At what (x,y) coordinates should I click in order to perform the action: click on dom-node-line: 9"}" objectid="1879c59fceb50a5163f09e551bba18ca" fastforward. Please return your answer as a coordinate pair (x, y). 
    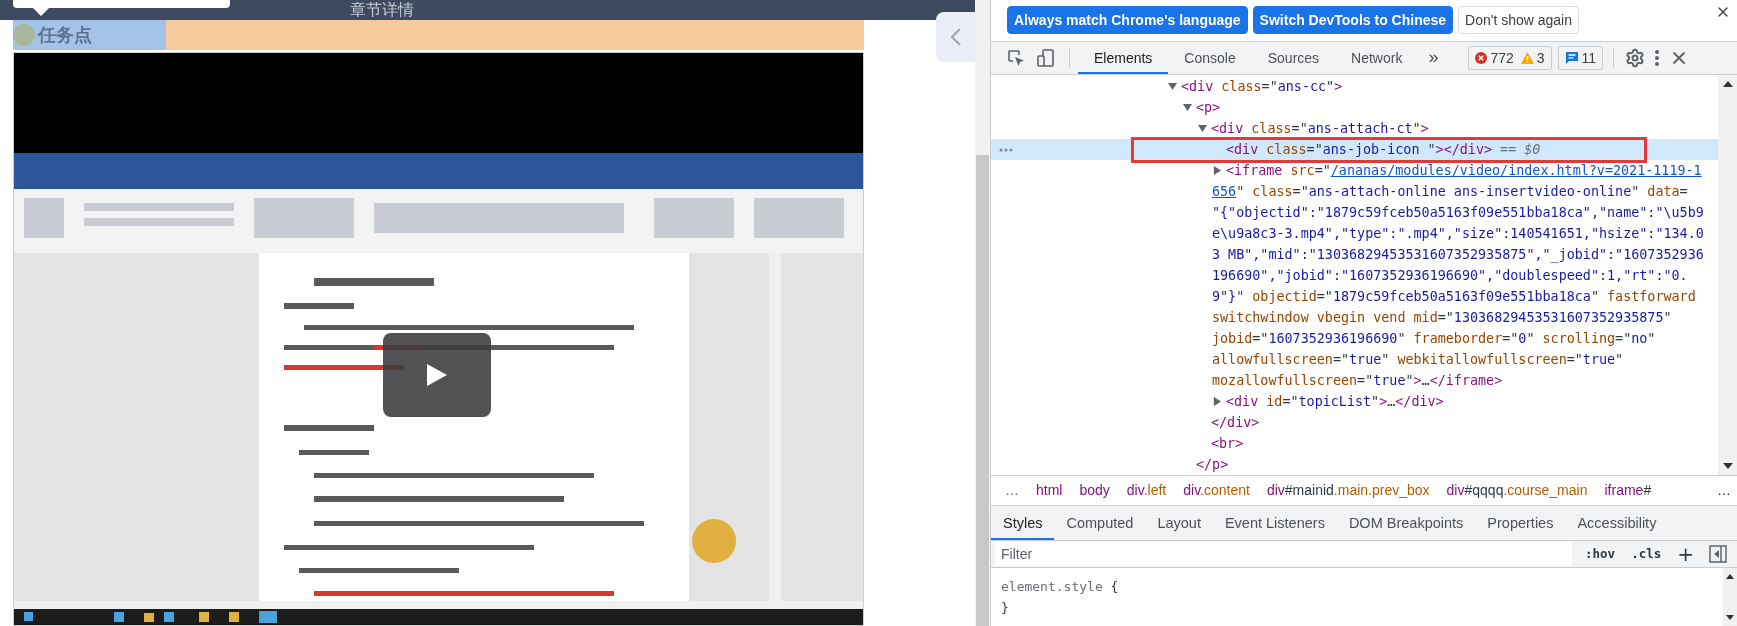
    Looking at the image, I should click on (1354, 296).